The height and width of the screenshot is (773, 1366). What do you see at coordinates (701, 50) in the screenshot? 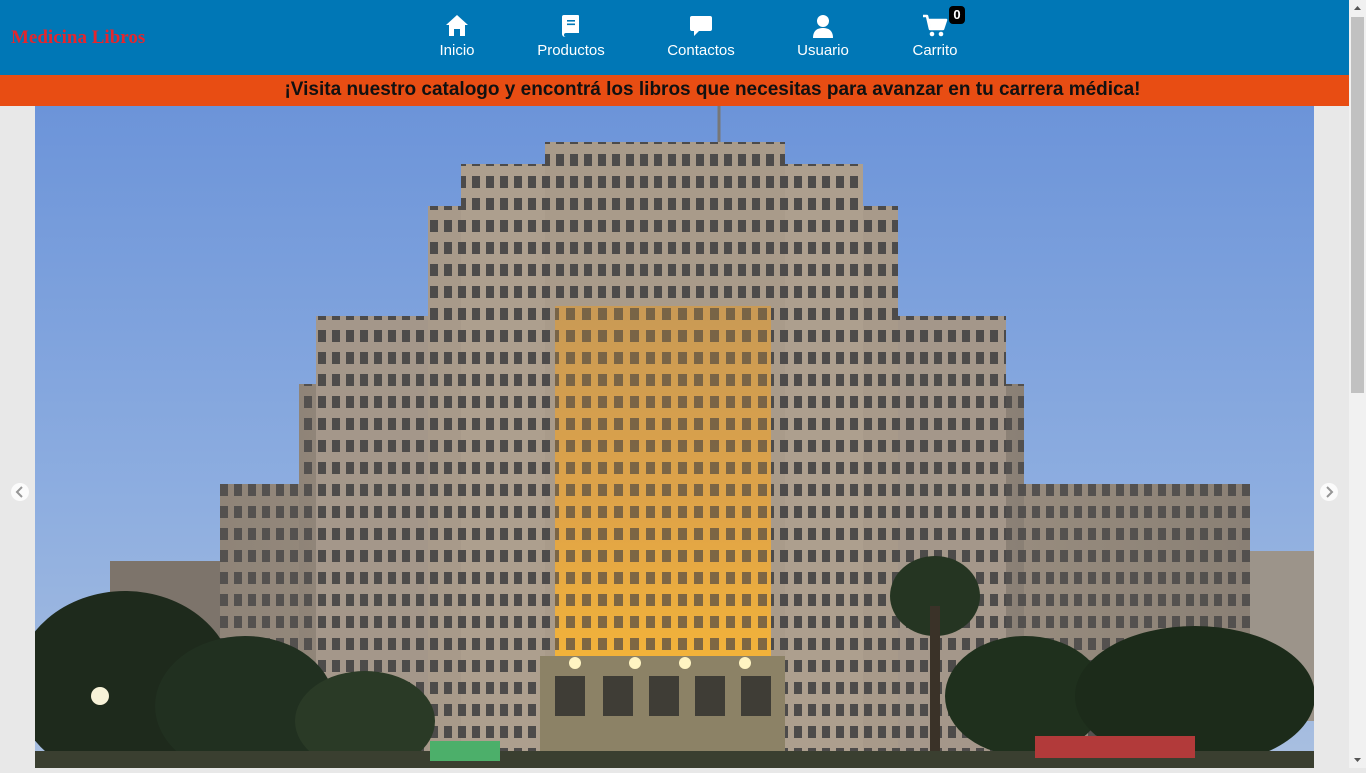
I see `nav-contactos-label: Contactos` at bounding box center [701, 50].